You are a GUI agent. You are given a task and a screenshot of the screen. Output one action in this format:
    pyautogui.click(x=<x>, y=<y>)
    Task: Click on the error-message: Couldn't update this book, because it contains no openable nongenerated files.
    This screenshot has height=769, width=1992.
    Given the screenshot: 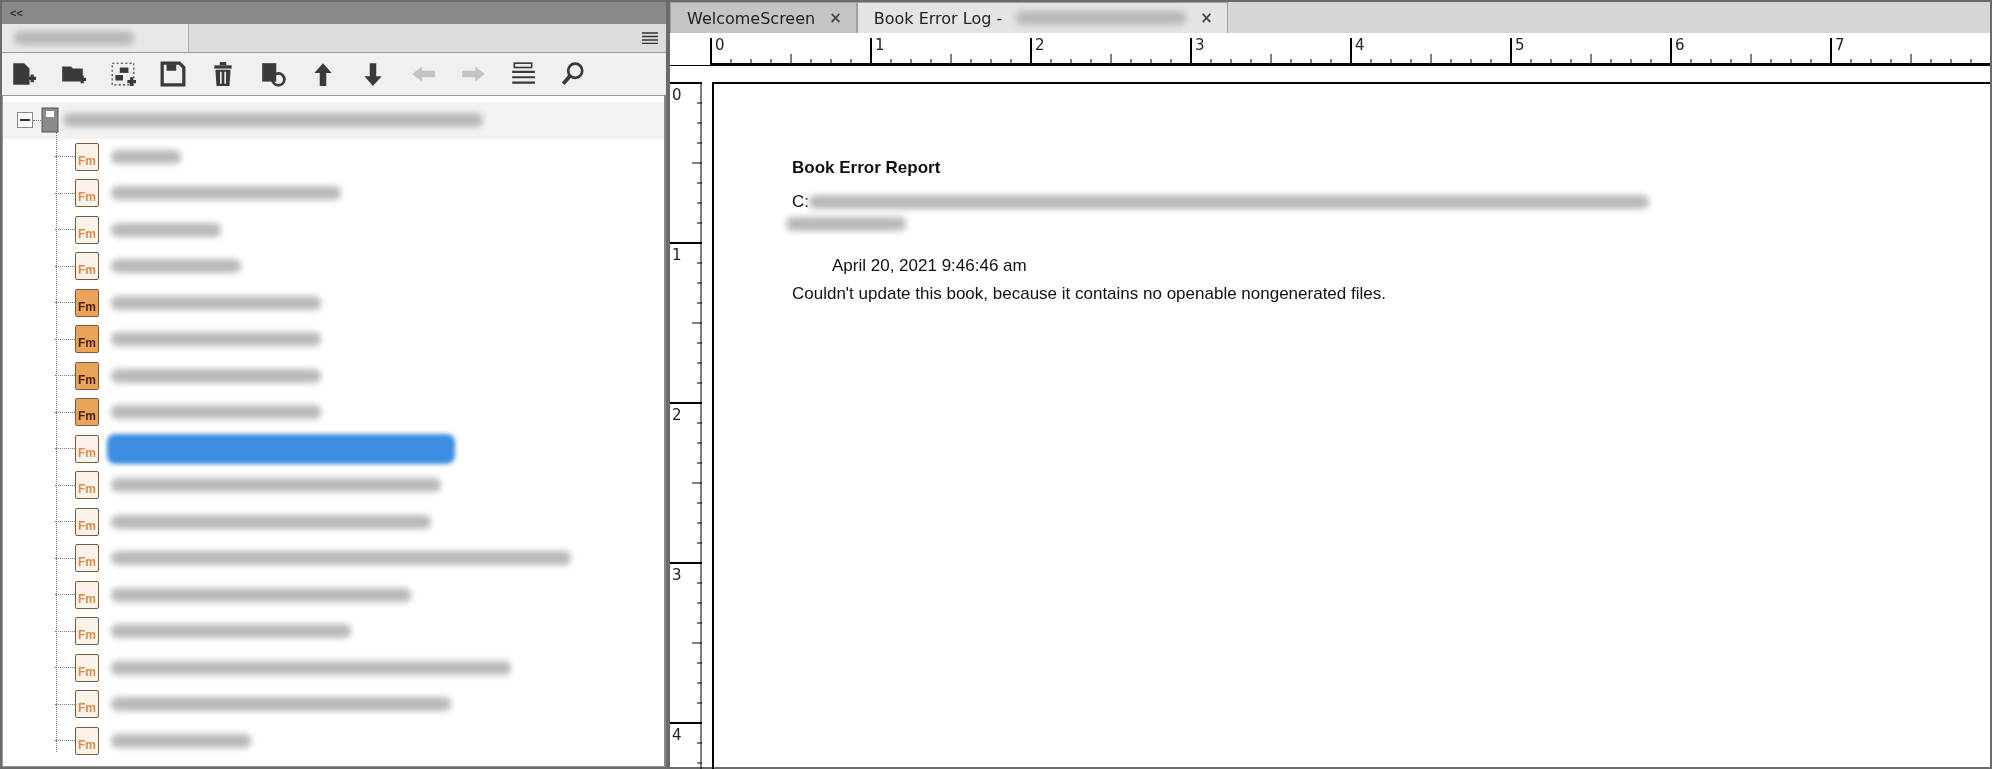 What is the action you would take?
    pyautogui.click(x=1089, y=294)
    